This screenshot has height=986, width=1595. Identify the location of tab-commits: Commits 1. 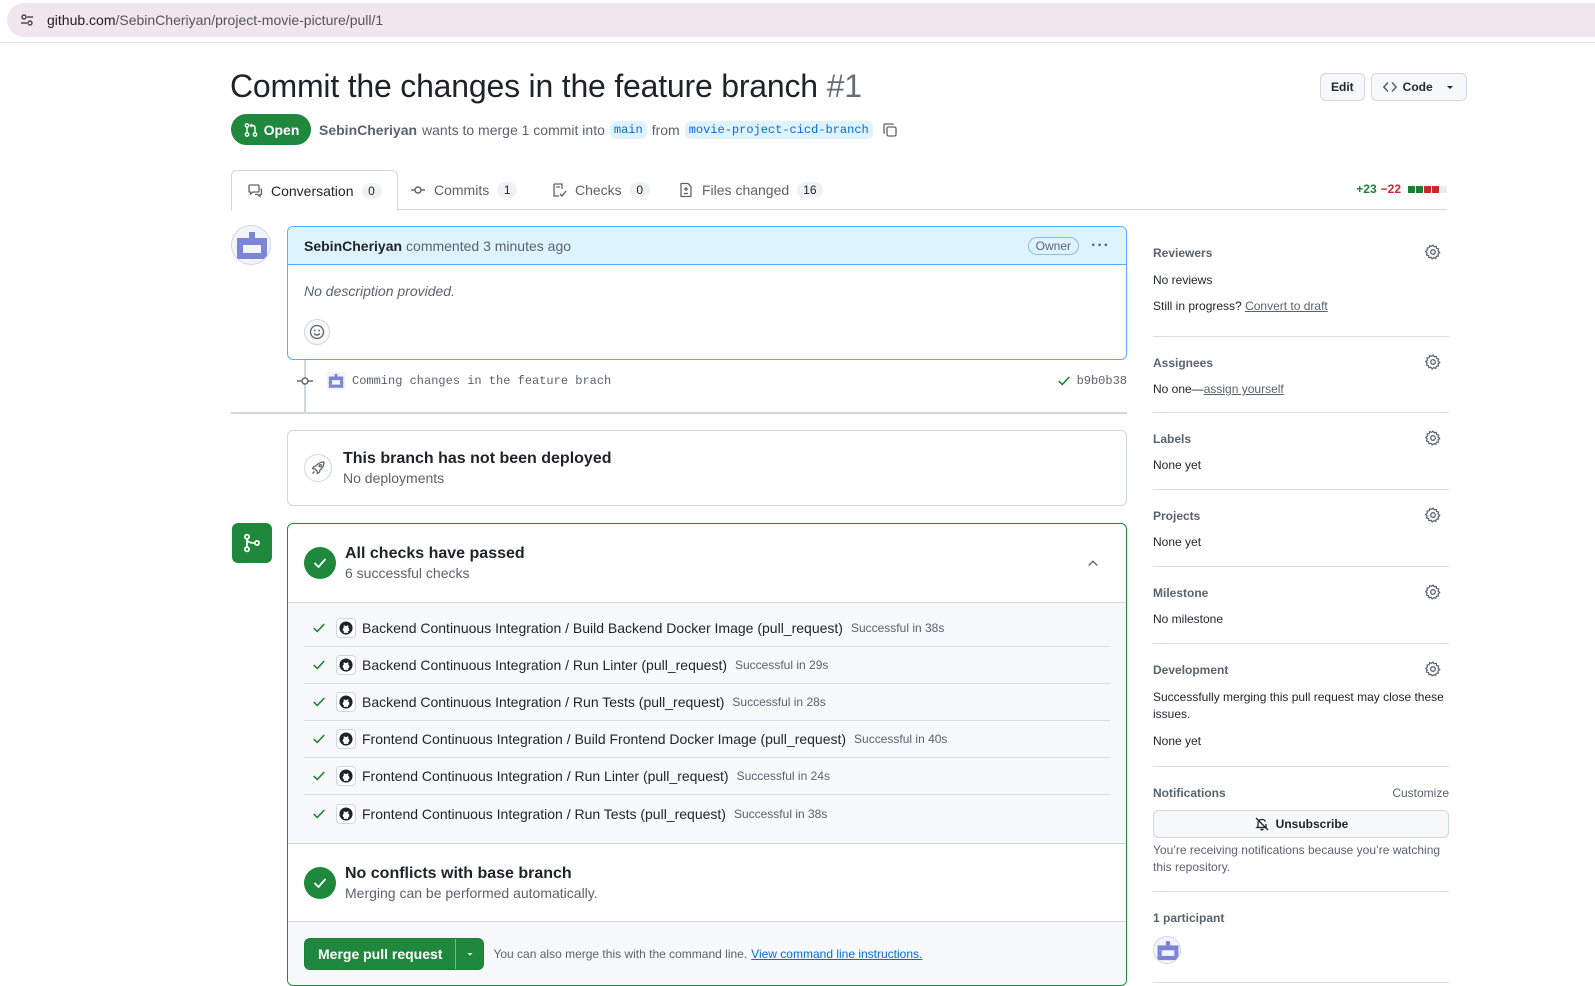
(463, 190).